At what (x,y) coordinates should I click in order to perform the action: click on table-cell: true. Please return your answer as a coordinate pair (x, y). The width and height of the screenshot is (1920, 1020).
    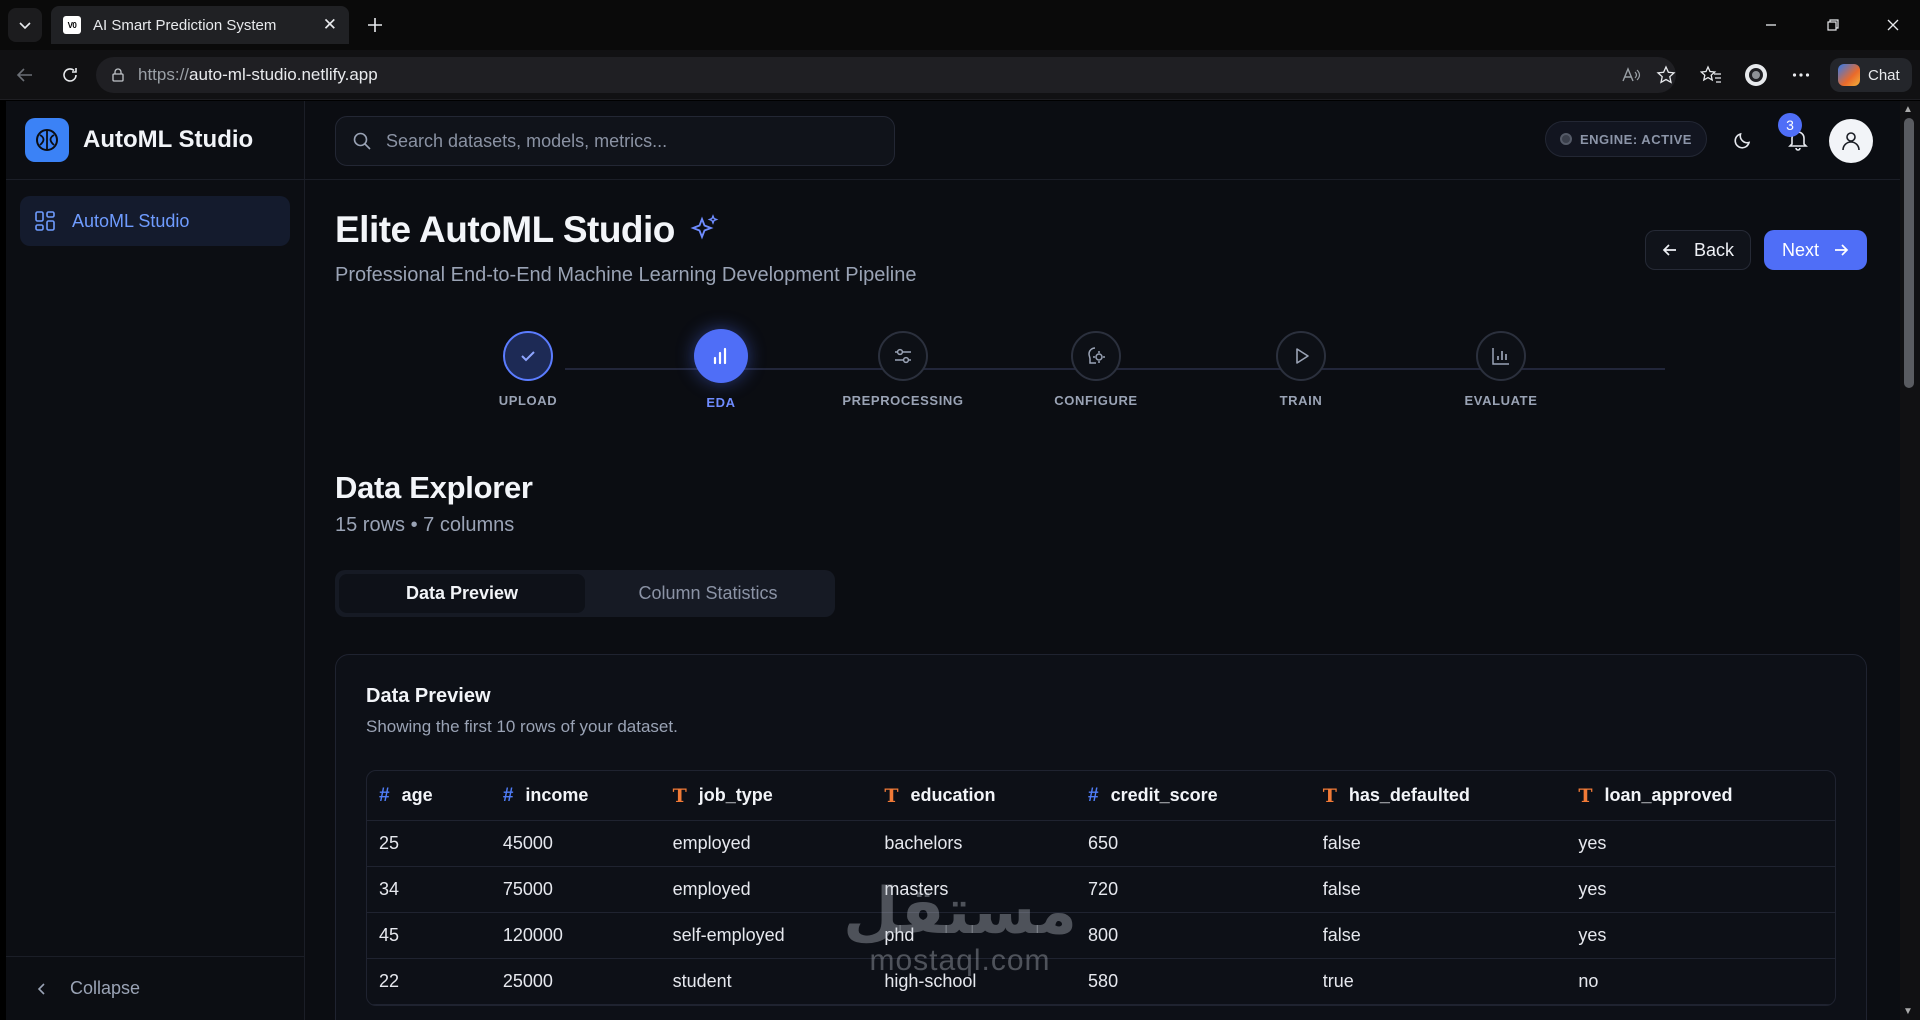
    Looking at the image, I should click on (1338, 981).